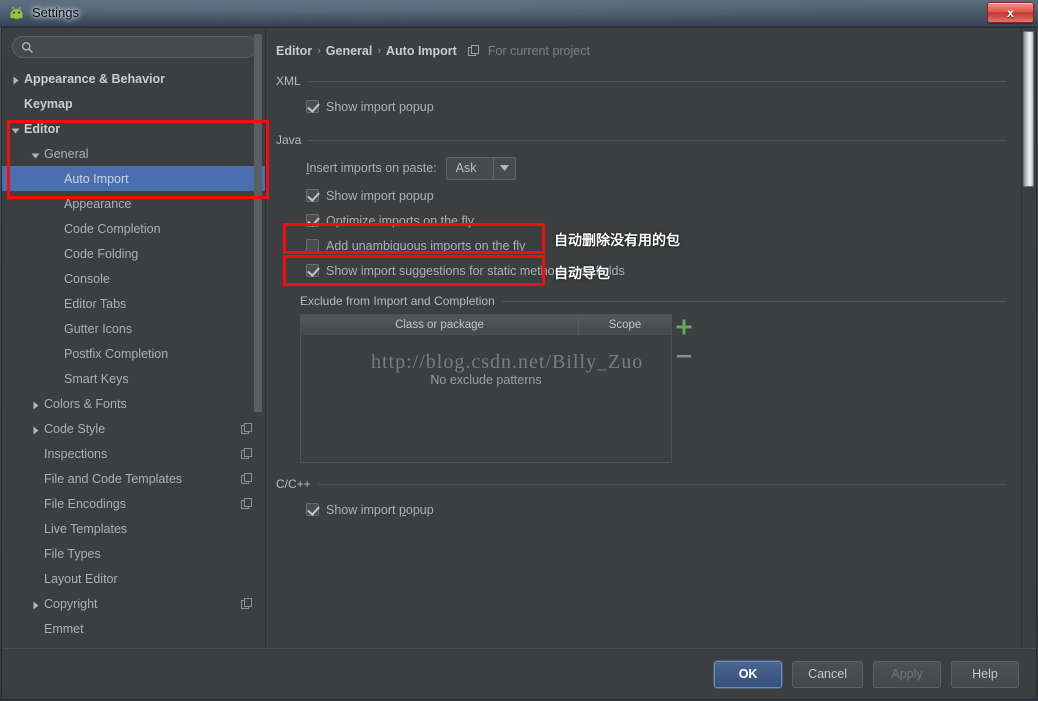 This screenshot has height=701, width=1038. Describe the element at coordinates (133, 253) in the screenshot. I see `sidebar-item-code-folding: Code Folding` at that location.